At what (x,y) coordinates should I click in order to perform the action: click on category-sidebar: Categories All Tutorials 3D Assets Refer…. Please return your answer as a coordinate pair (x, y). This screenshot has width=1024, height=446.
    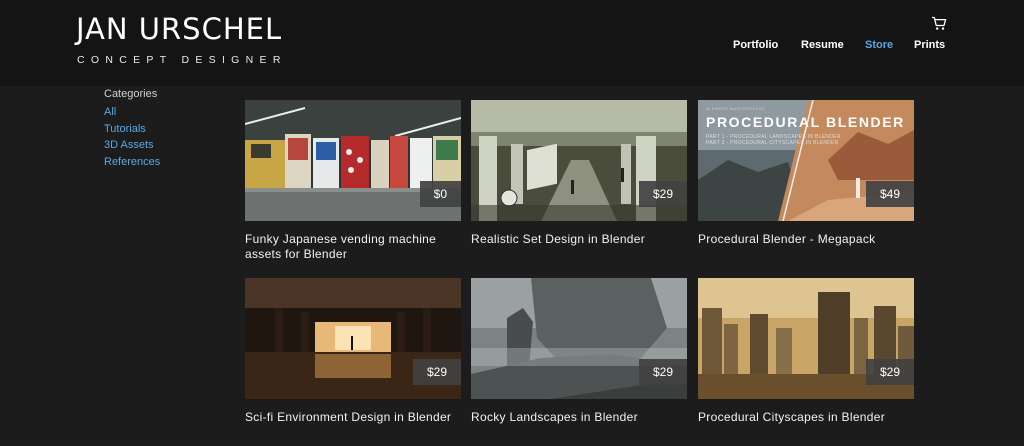
    Looking at the image, I should click on (132, 129).